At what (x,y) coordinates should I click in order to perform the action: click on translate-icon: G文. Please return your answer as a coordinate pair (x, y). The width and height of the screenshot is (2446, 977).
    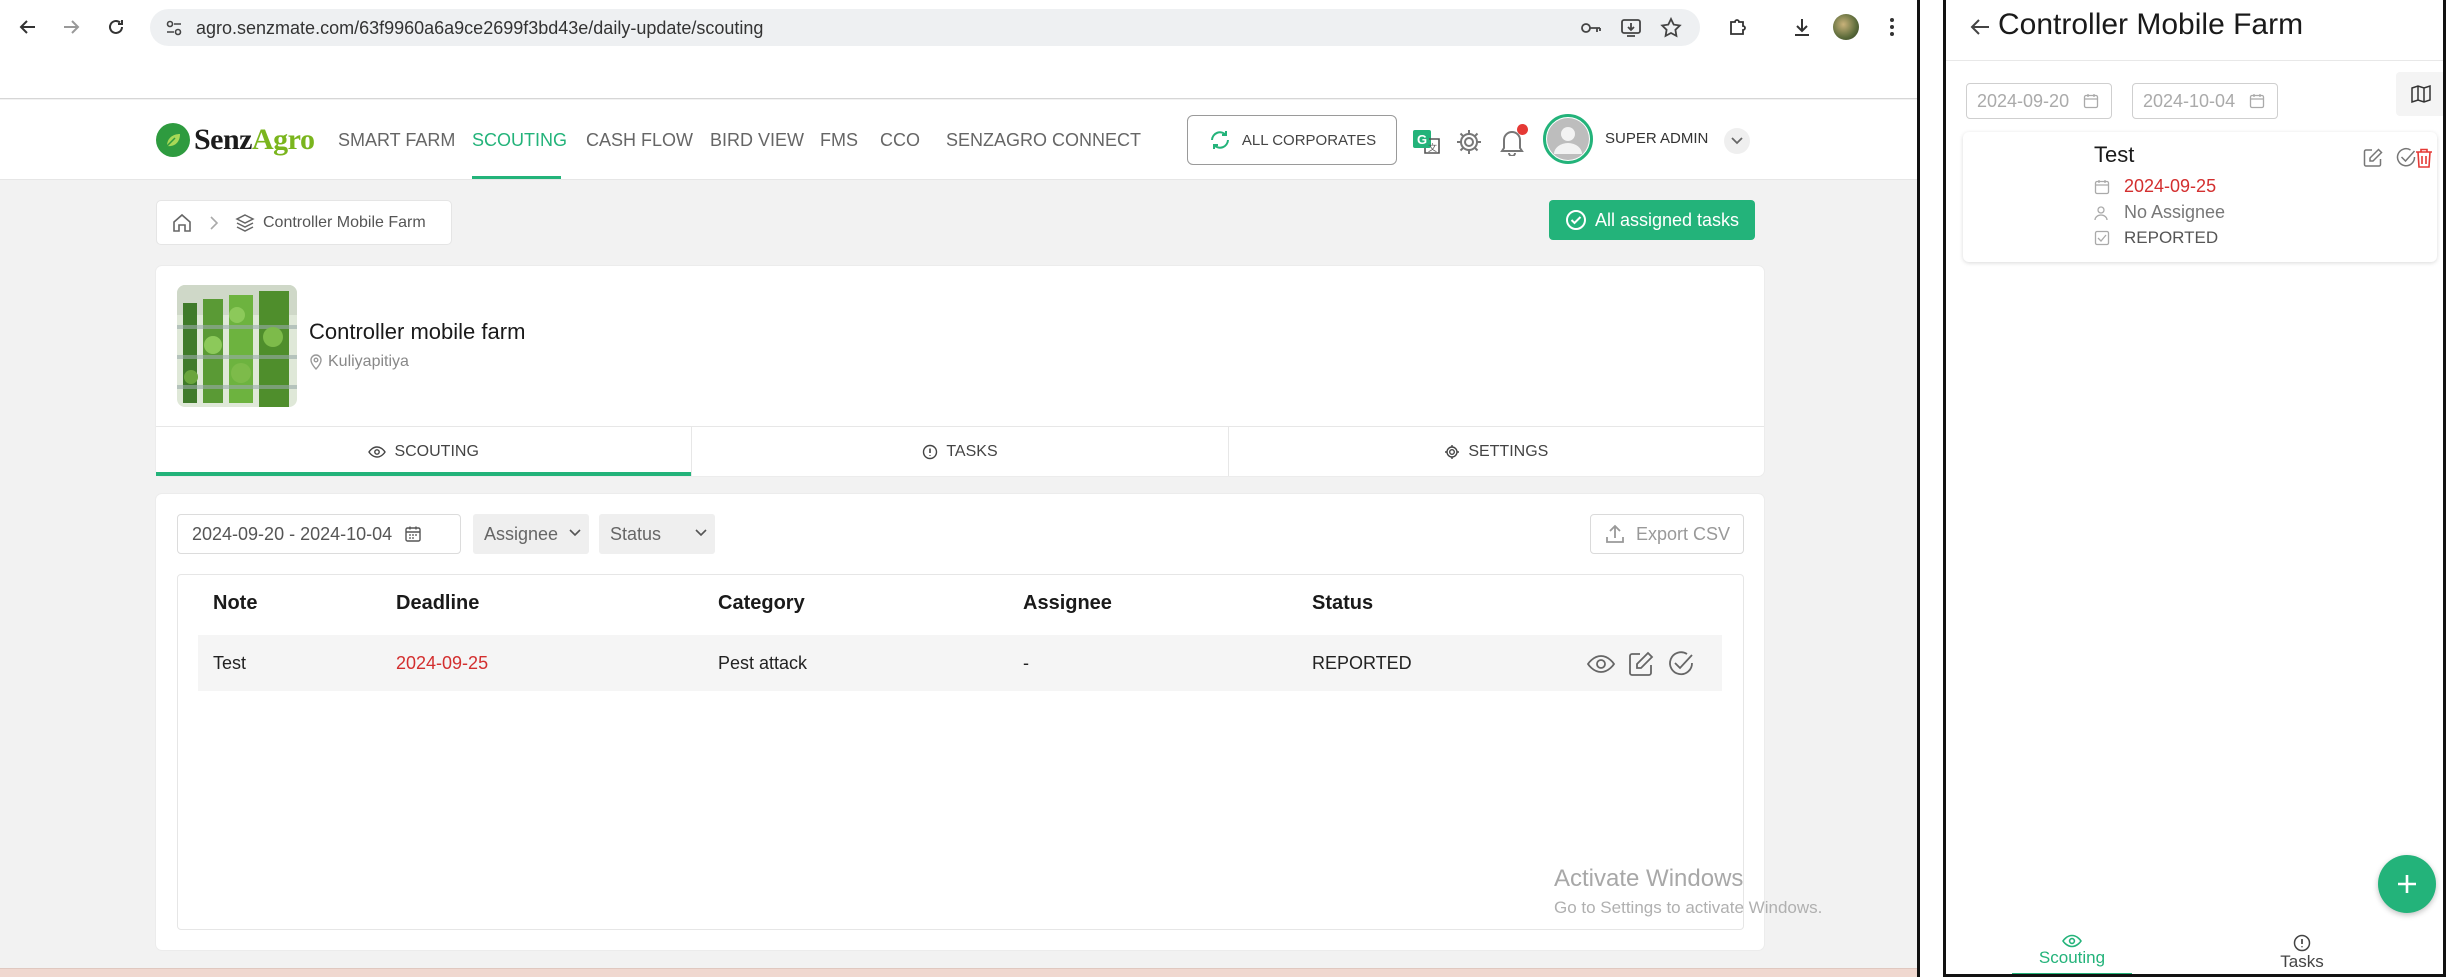
    Looking at the image, I should click on (1426, 142).